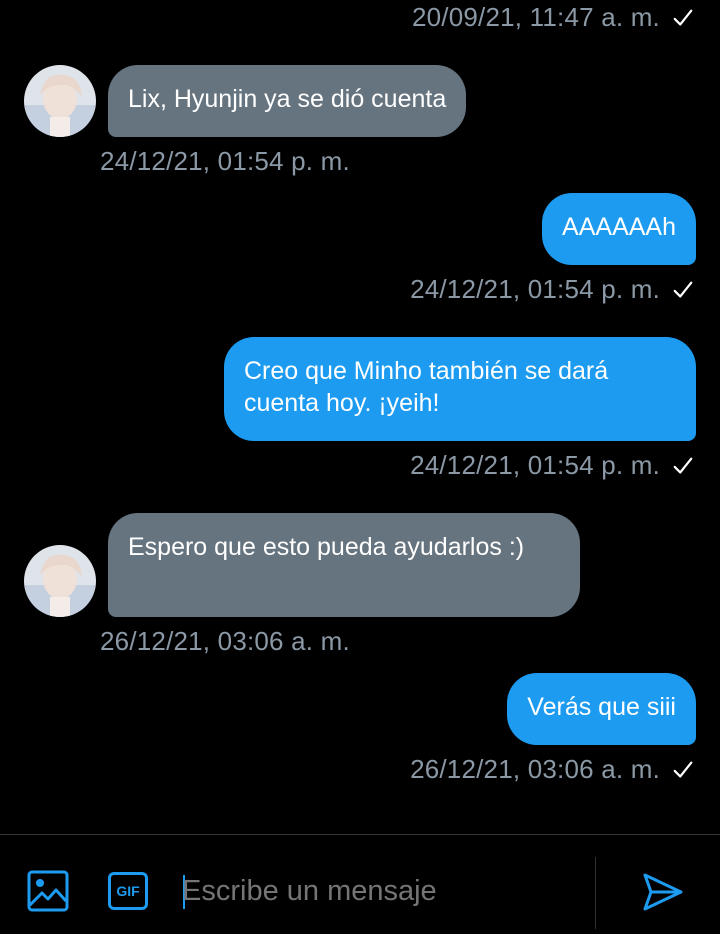 This screenshot has height=934, width=720. What do you see at coordinates (48, 891) in the screenshot?
I see `image-icon` at bounding box center [48, 891].